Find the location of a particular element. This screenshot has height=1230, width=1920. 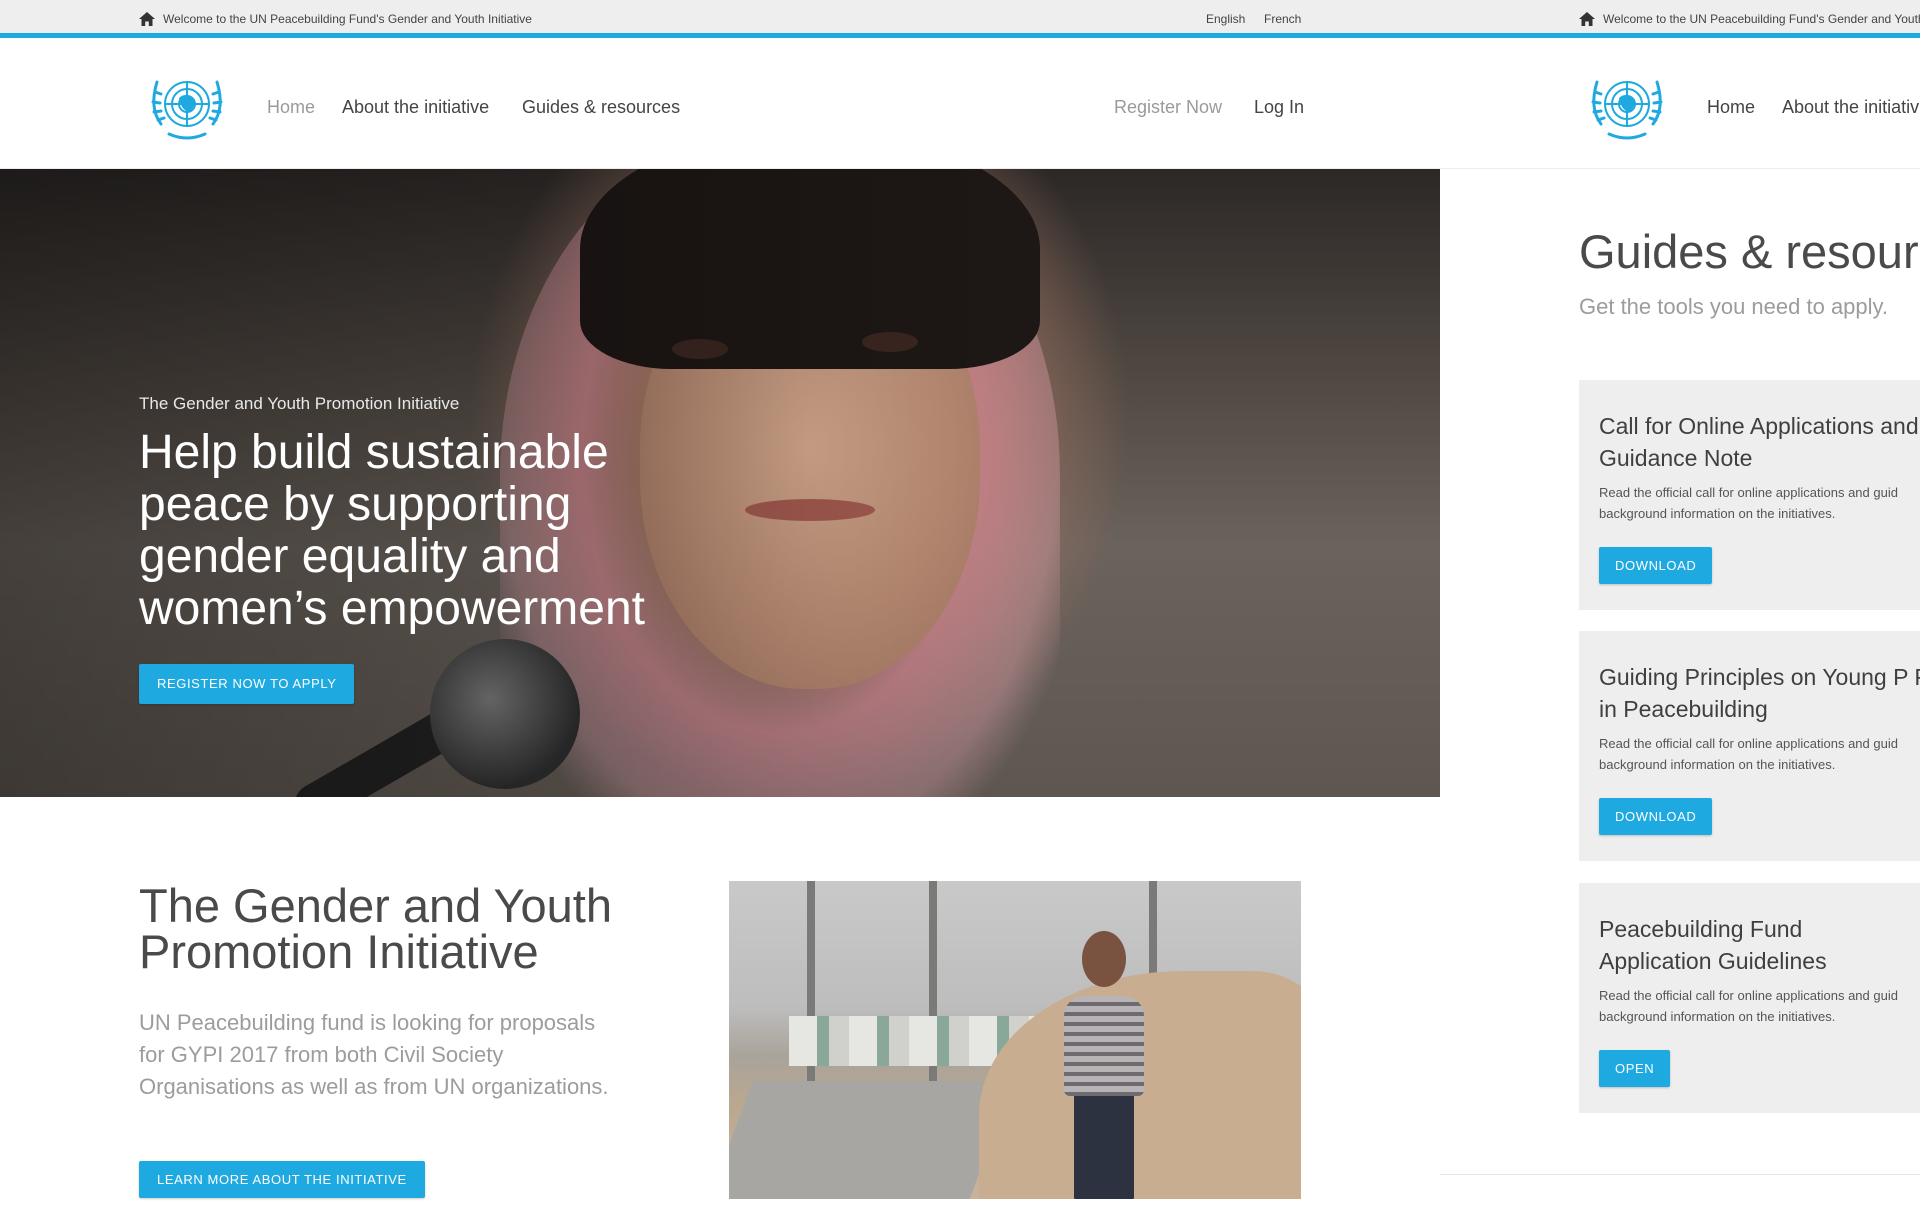

register-apply-button: REGISTER NOW TO APPLY is located at coordinates (247, 684).